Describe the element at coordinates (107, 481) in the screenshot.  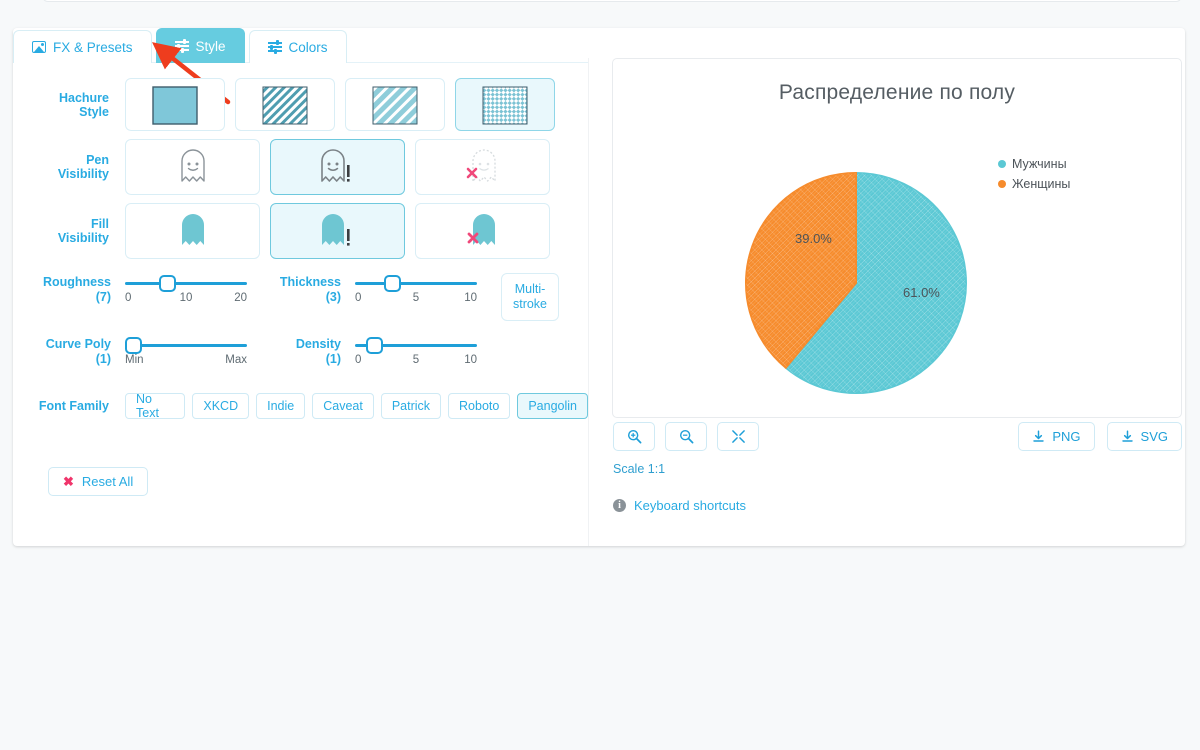
I see `reset-all-label: Reset All` at that location.